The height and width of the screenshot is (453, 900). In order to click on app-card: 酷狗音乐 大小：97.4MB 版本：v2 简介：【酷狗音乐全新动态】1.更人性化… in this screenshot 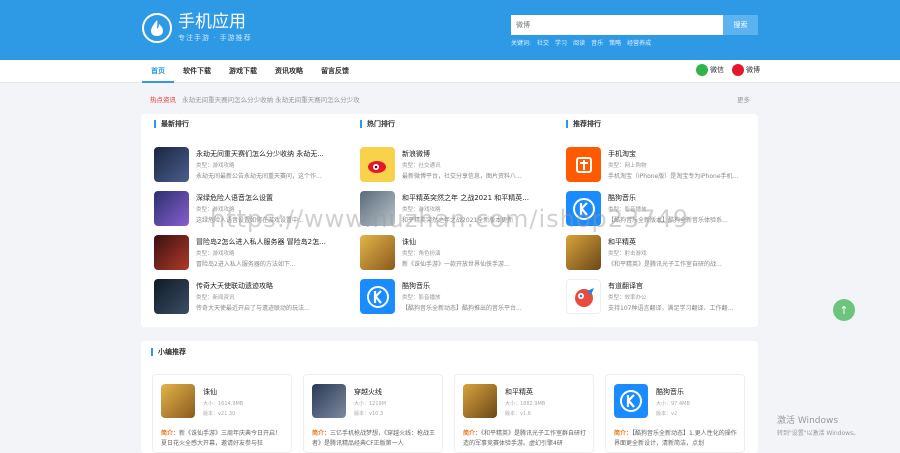, I will do `click(675, 413)`.